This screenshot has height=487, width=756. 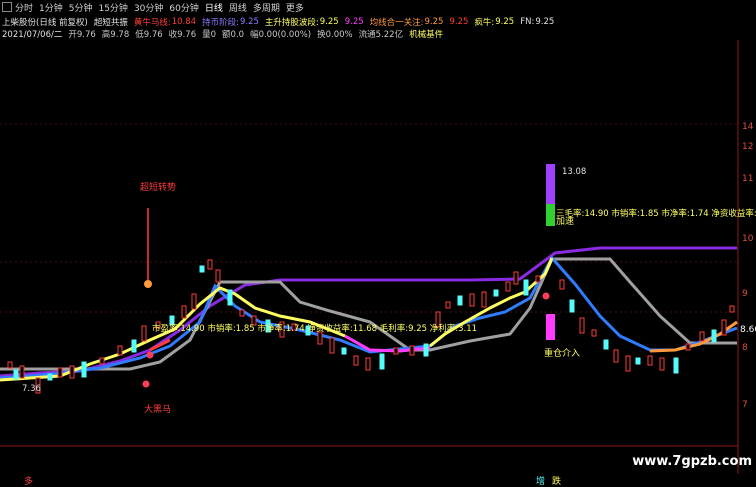 I want to click on t3-val: 9.25, so click(x=329, y=22).